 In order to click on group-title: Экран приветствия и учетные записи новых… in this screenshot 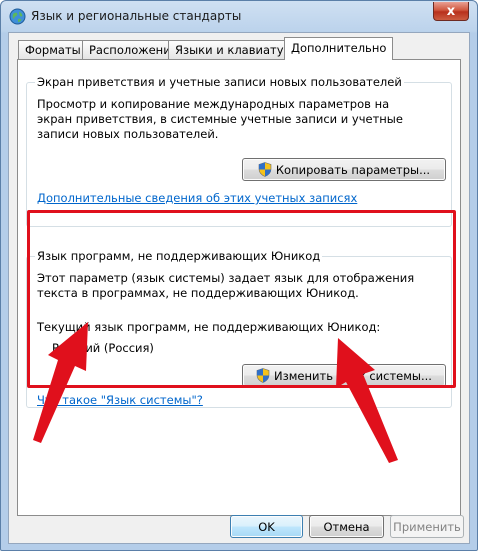, I will do `click(219, 82)`.